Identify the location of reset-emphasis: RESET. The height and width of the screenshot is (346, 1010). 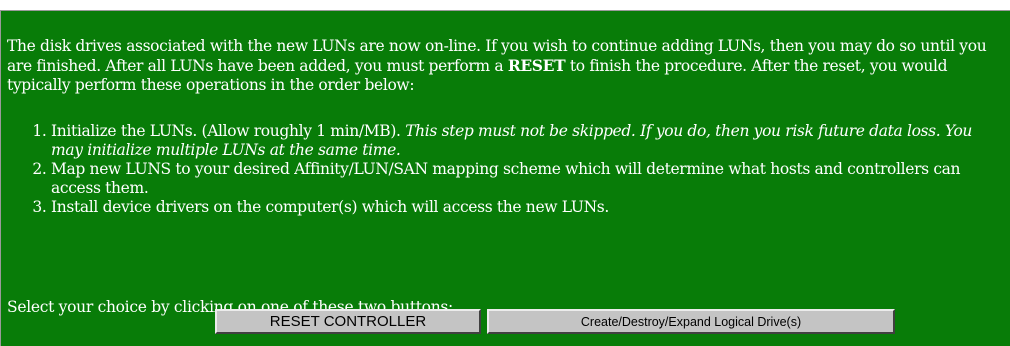
(536, 65).